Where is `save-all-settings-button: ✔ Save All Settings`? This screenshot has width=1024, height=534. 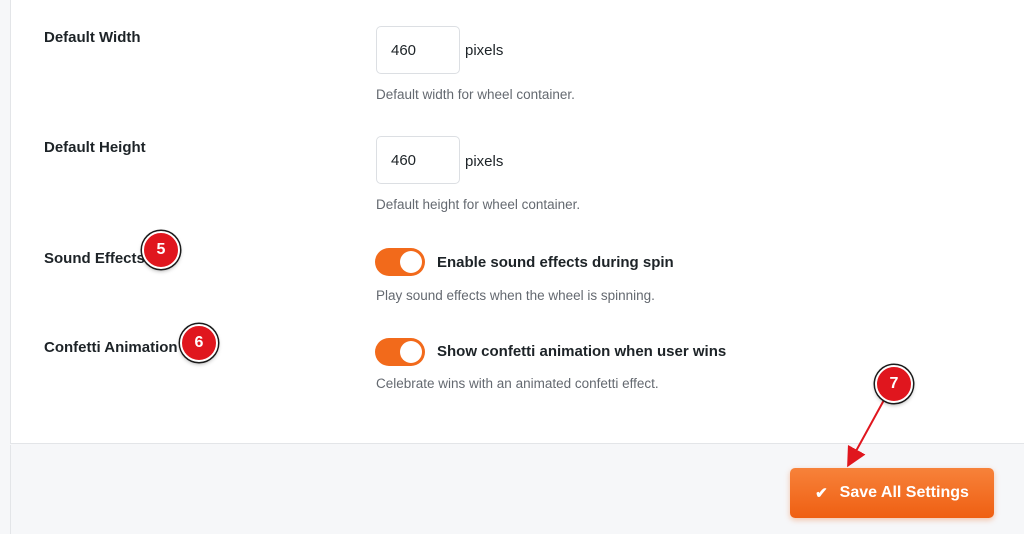 save-all-settings-button: ✔ Save All Settings is located at coordinates (892, 493).